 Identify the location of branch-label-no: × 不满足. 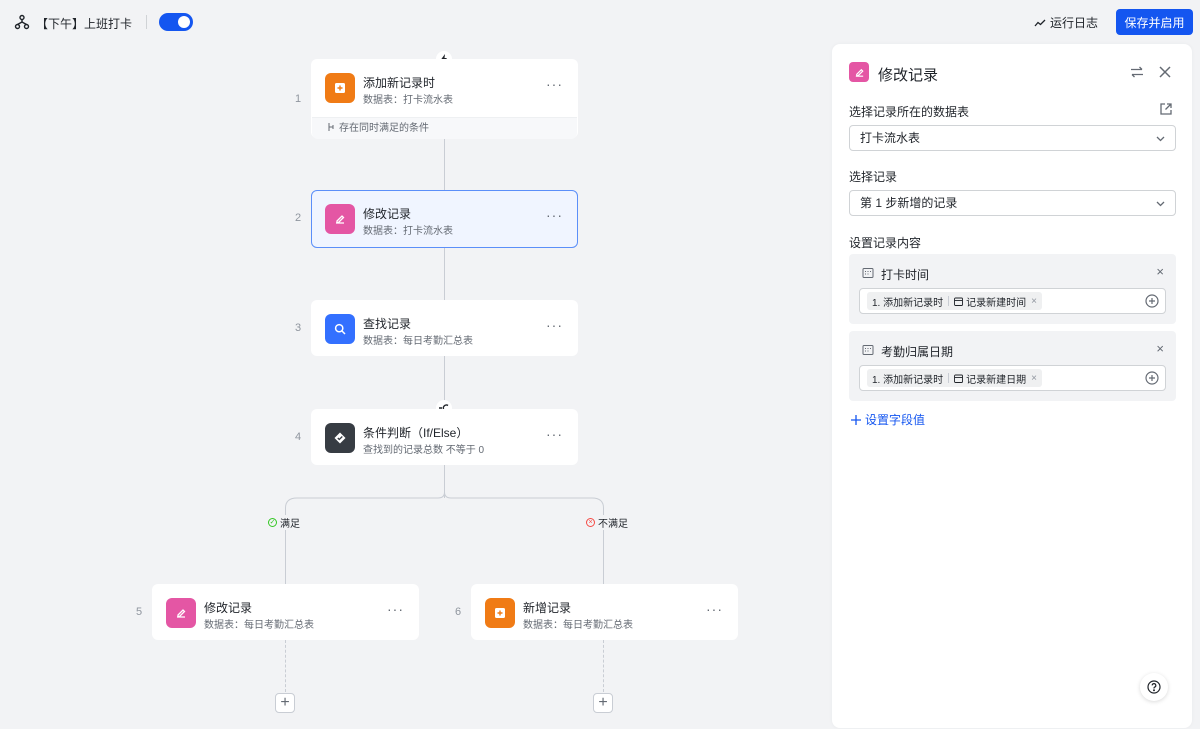
(607, 522).